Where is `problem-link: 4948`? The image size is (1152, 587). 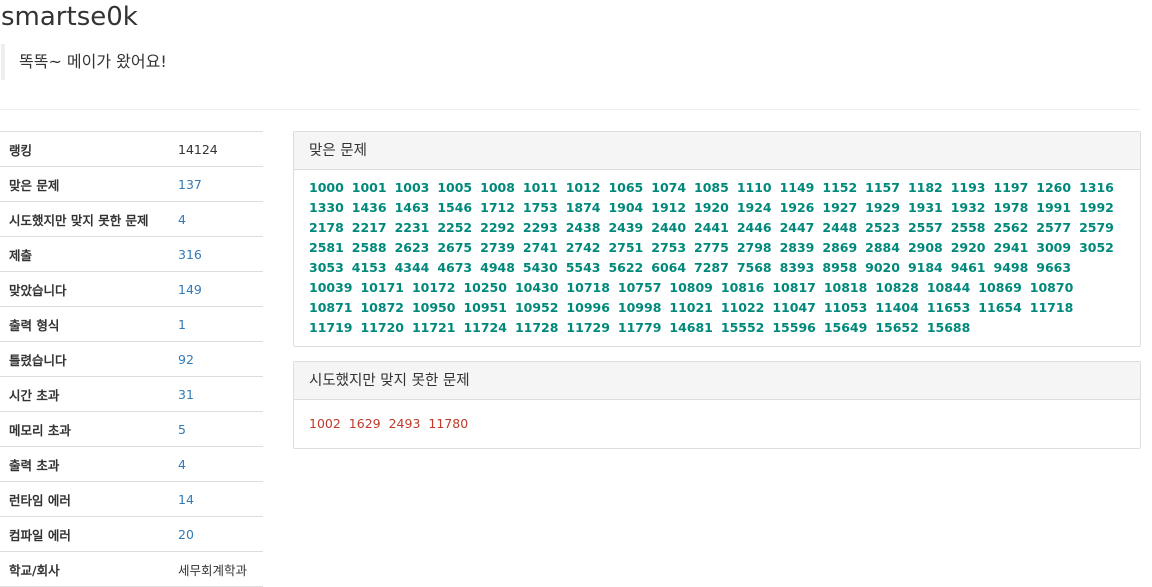
problem-link: 4948 is located at coordinates (497, 267).